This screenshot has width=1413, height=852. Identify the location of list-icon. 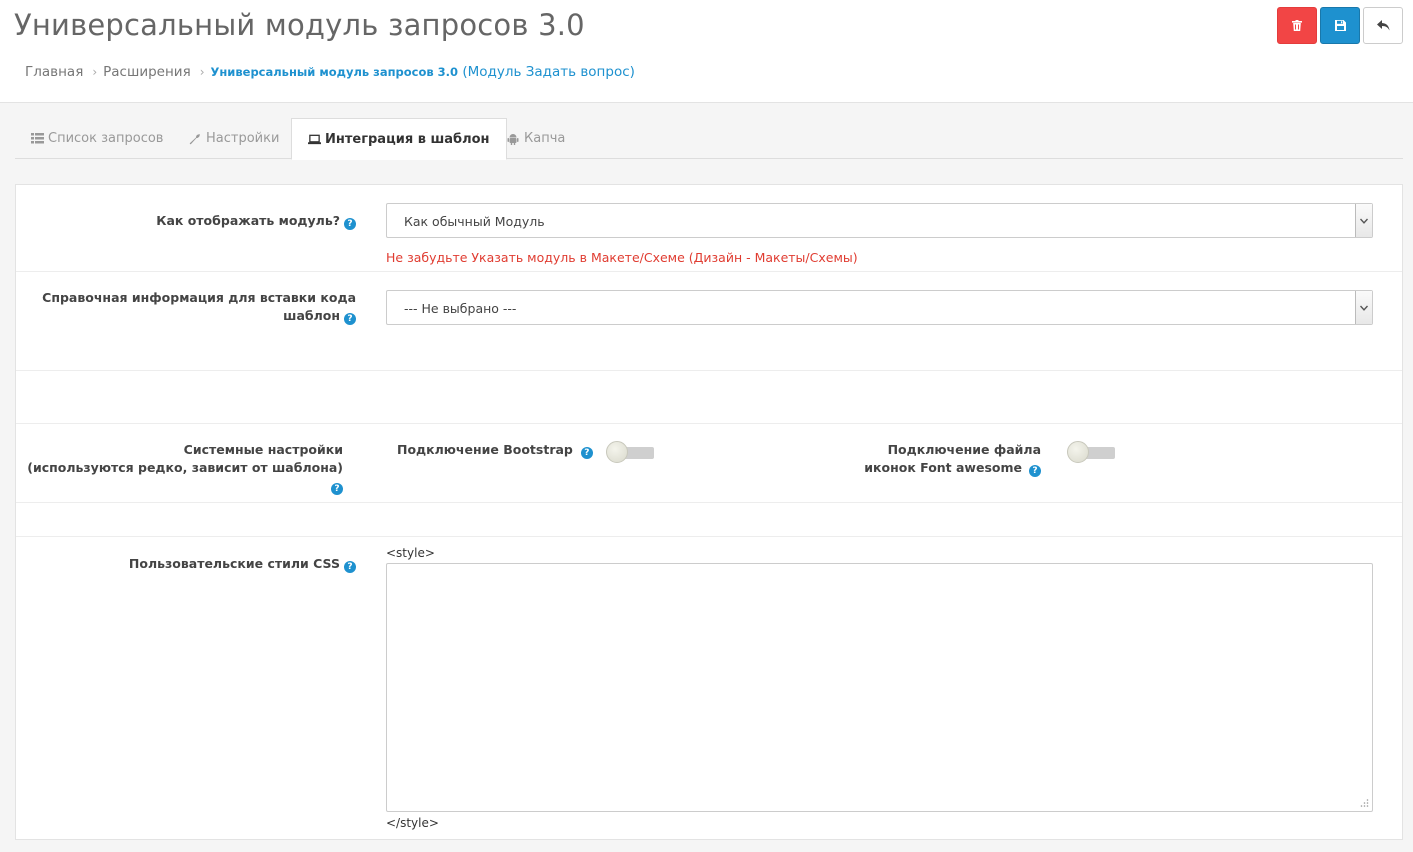
(37, 139).